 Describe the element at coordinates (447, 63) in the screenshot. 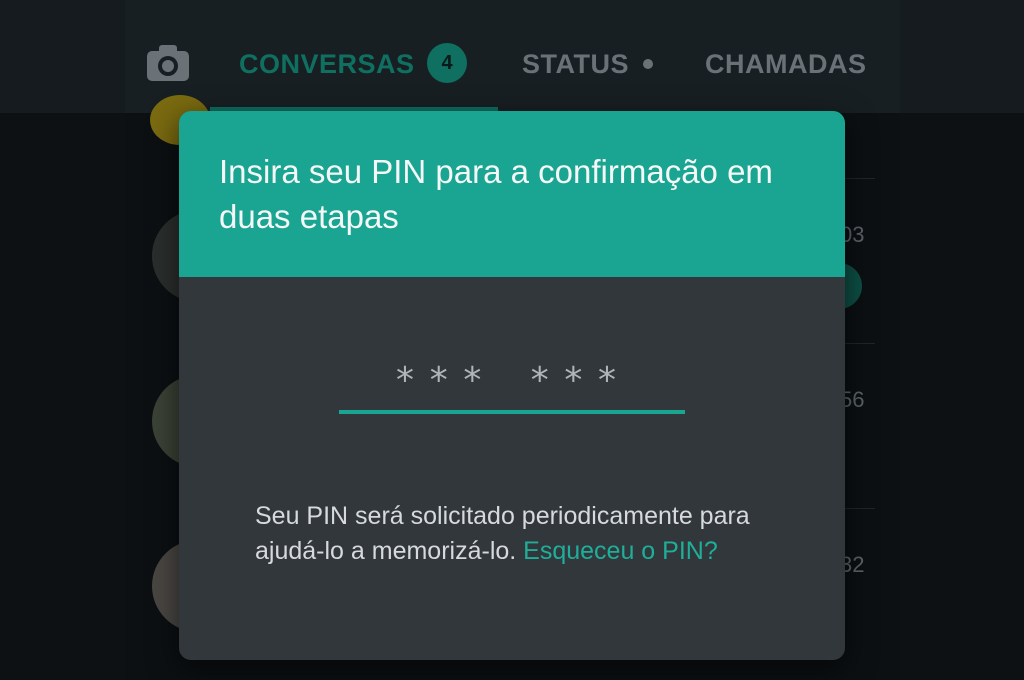

I see `unread-count-badge: 4` at that location.